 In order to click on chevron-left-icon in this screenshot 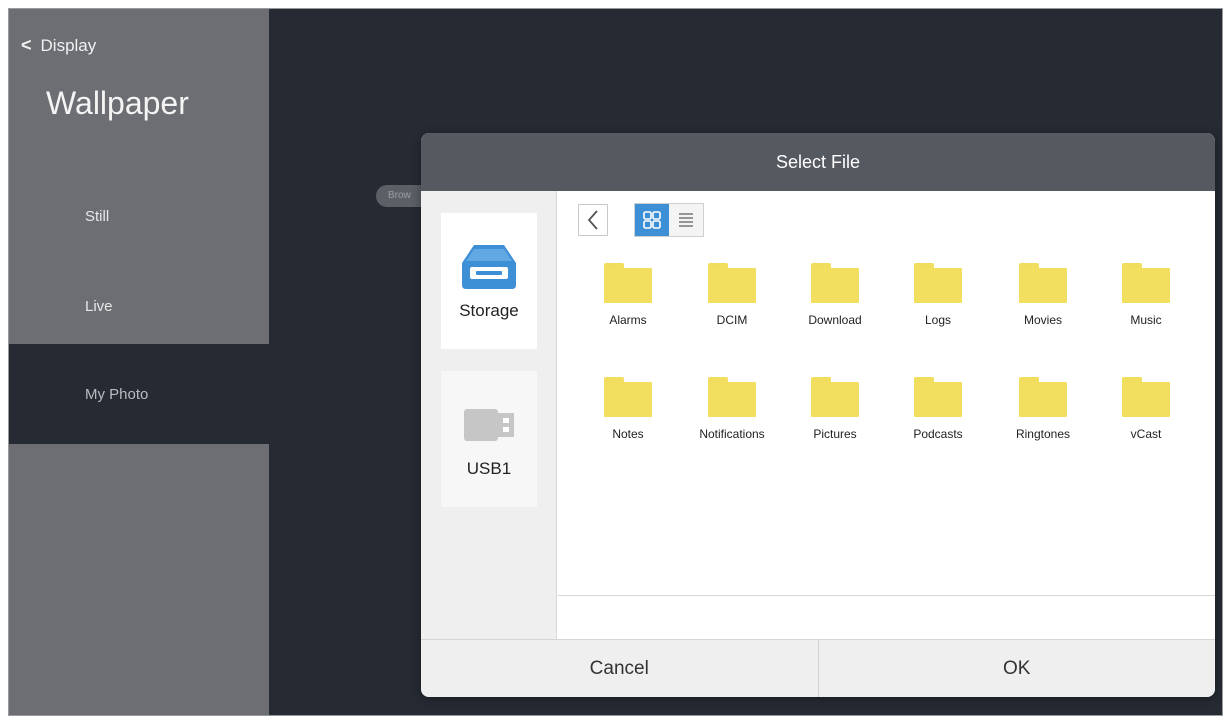, I will do `click(592, 220)`.